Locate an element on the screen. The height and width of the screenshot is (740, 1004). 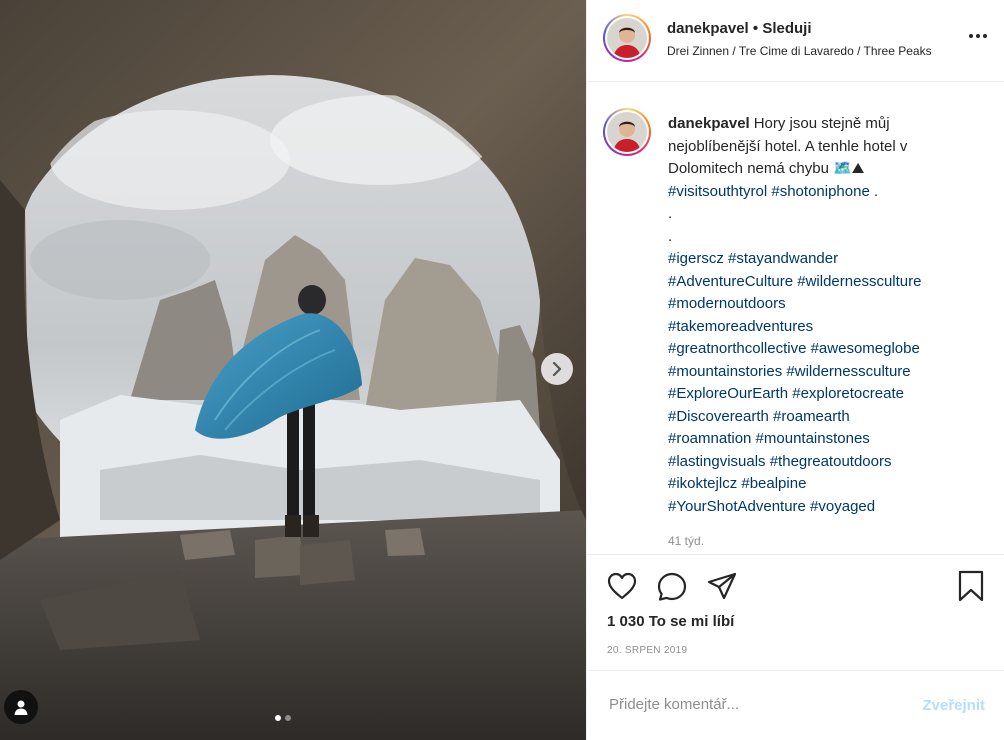
hashtag-line: #takemoreadventures is located at coordinates (823, 327).